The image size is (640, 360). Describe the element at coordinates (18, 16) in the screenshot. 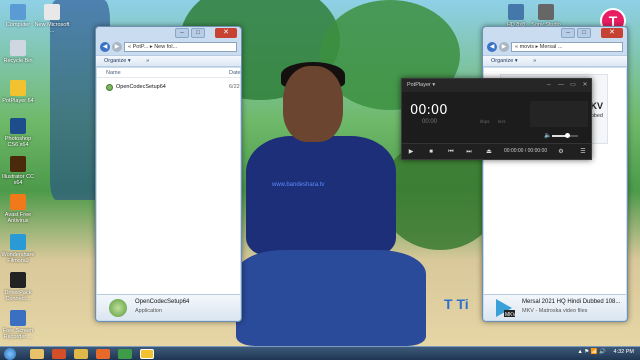

I see `desktop-icon-0: Computer` at that location.